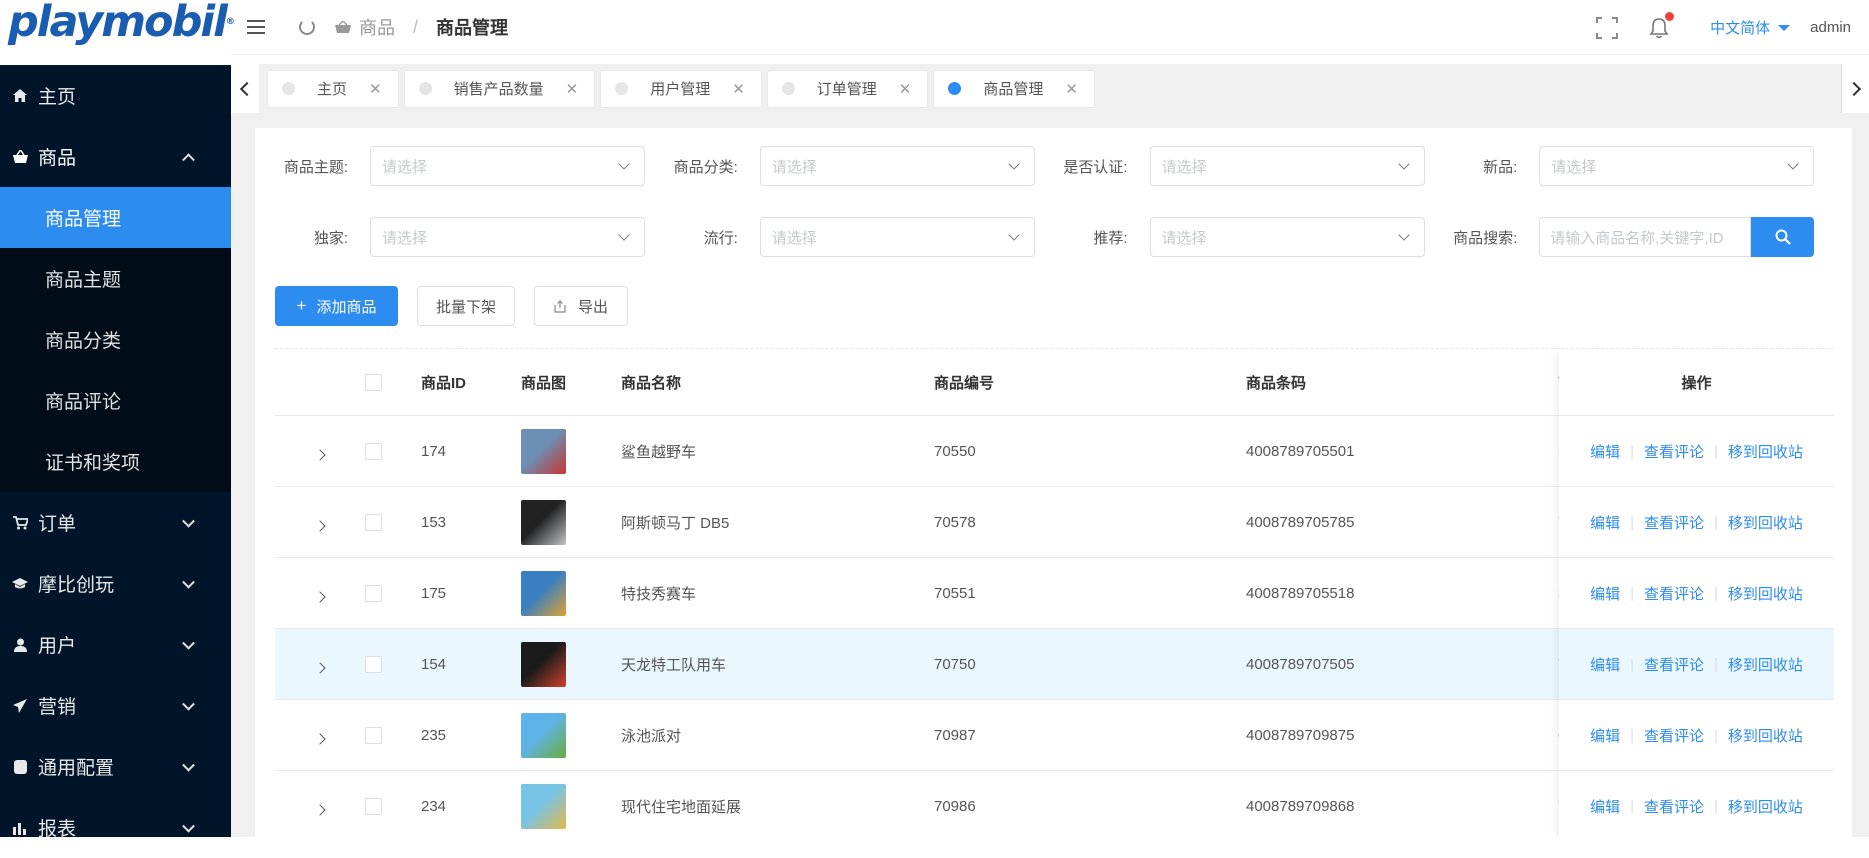 The height and width of the screenshot is (858, 1869). What do you see at coordinates (115, 583) in the screenshot?
I see `sidebar-item-playmobil-create: 摩比创玩` at bounding box center [115, 583].